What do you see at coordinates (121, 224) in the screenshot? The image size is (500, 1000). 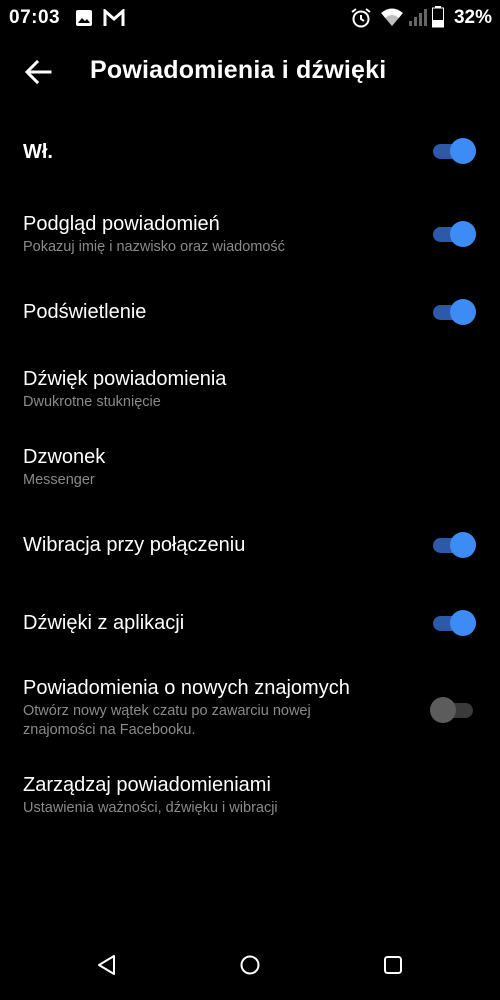 I see `setting-title: Podgląd powiadomień` at bounding box center [121, 224].